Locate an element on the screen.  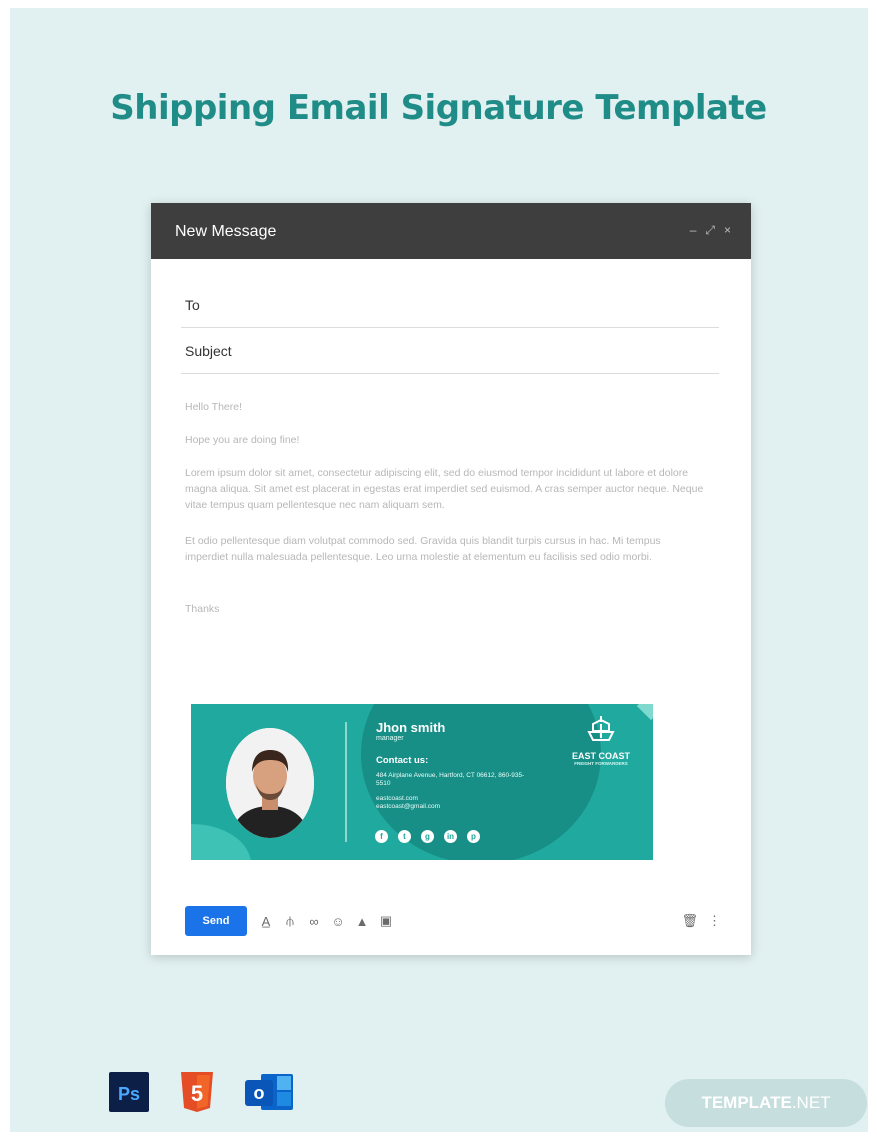
window-controls: – ⤢ × is located at coordinates (710, 230).